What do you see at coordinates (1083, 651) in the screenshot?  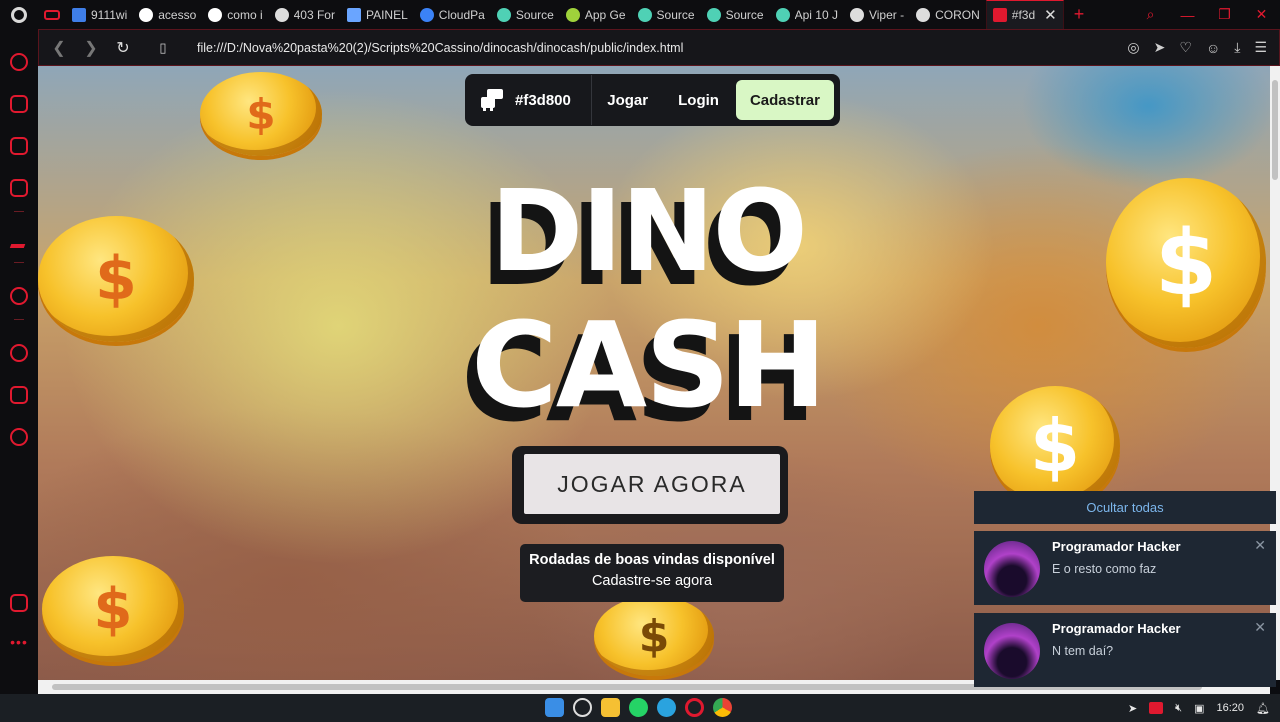 I see `notification-message: N tem daí?` at bounding box center [1083, 651].